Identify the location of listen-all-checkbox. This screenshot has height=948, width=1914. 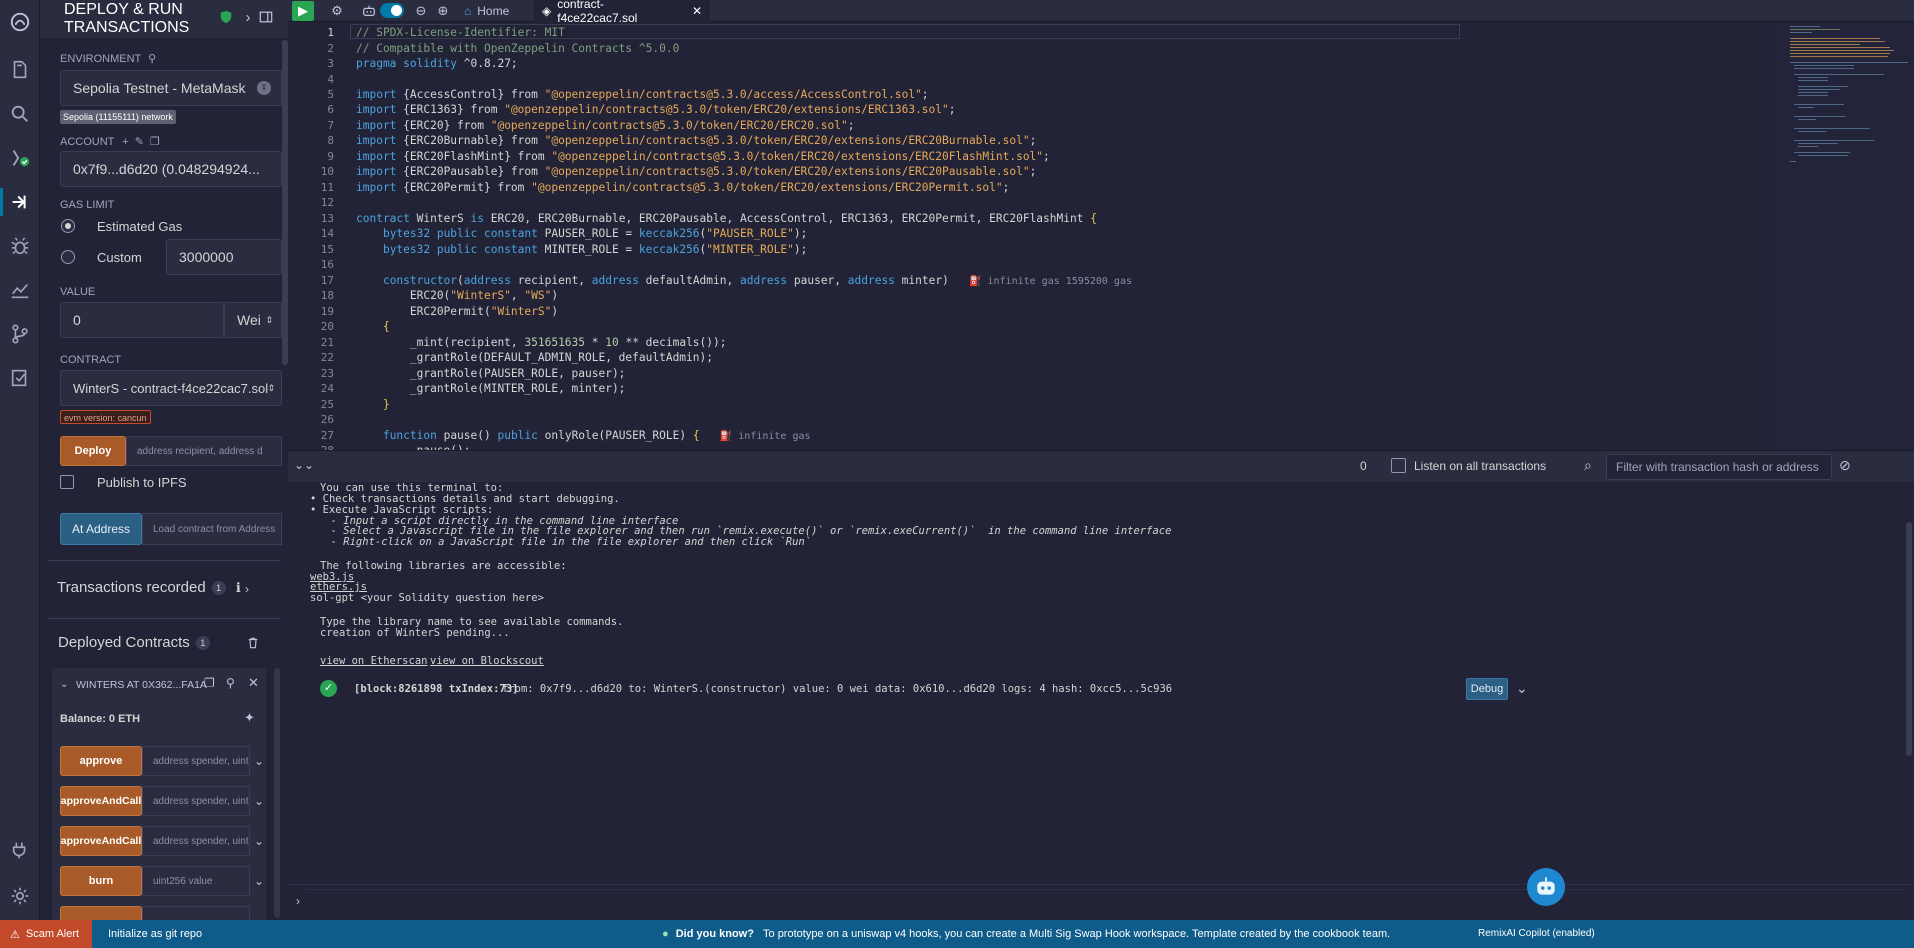
(1398, 465).